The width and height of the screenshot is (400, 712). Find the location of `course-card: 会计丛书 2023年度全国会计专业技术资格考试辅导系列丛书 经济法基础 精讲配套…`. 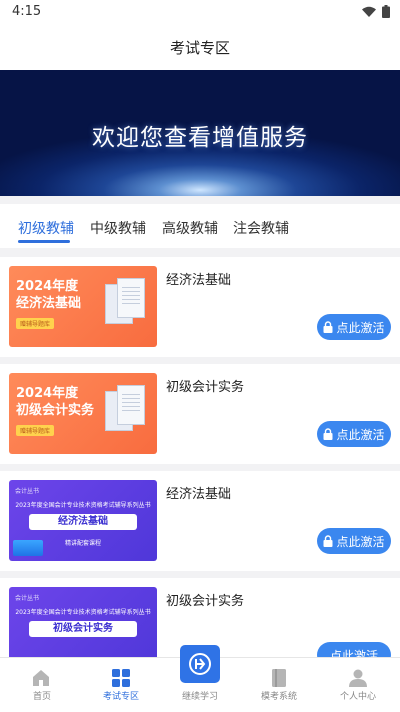

course-card: 会计丛书 2023年度全国会计专业技术资格考试辅导系列丛书 经济法基础 精讲配套… is located at coordinates (200, 521).